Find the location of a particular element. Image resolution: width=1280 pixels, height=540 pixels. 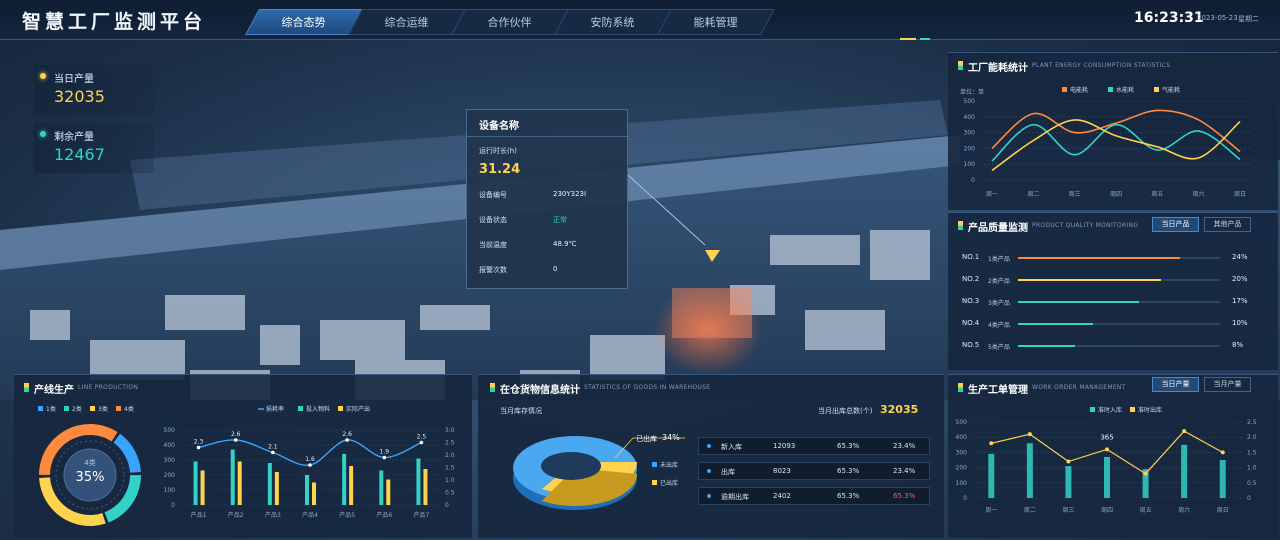

x-tick-label: 周一 is located at coordinates (992, 194).